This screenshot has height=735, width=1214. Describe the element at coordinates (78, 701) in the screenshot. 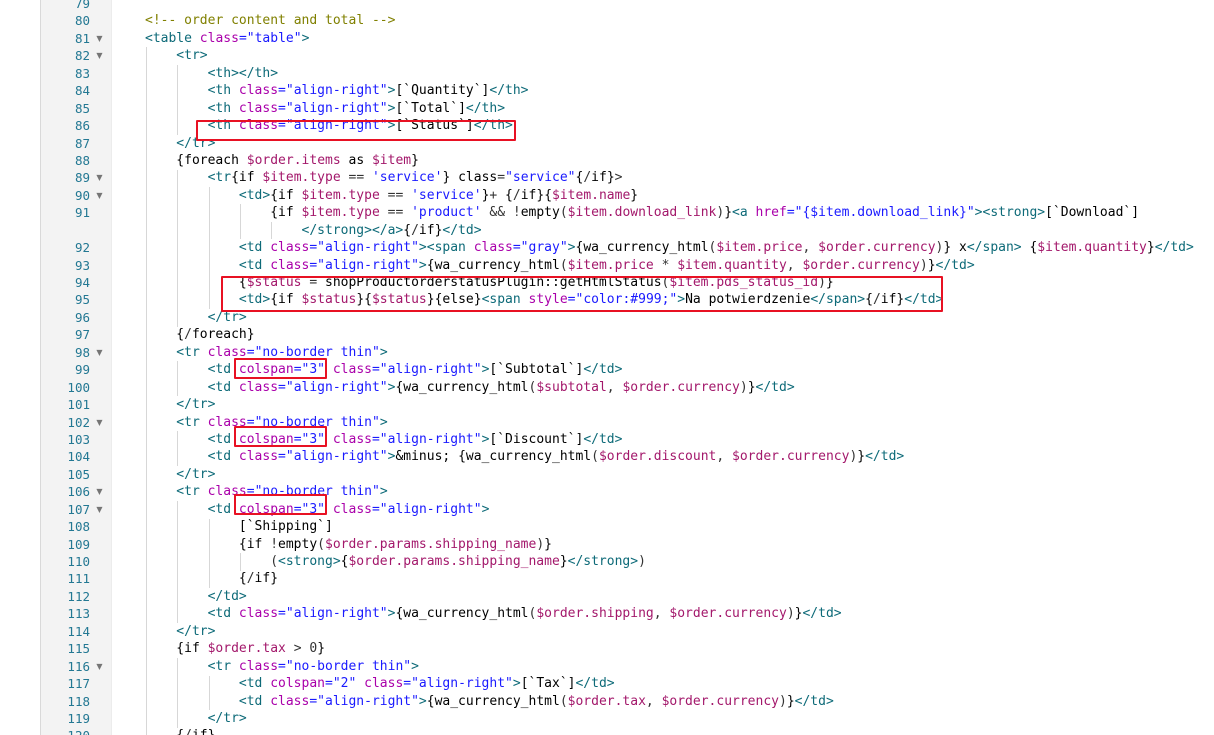

I see `line-number: 118` at that location.